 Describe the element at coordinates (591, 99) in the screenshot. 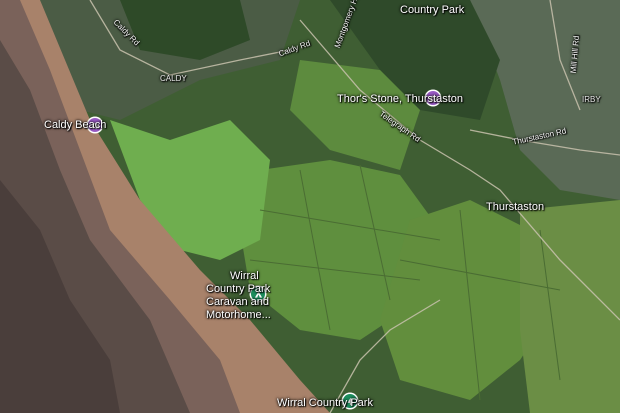

I see `irby-area-label: IRBY` at that location.